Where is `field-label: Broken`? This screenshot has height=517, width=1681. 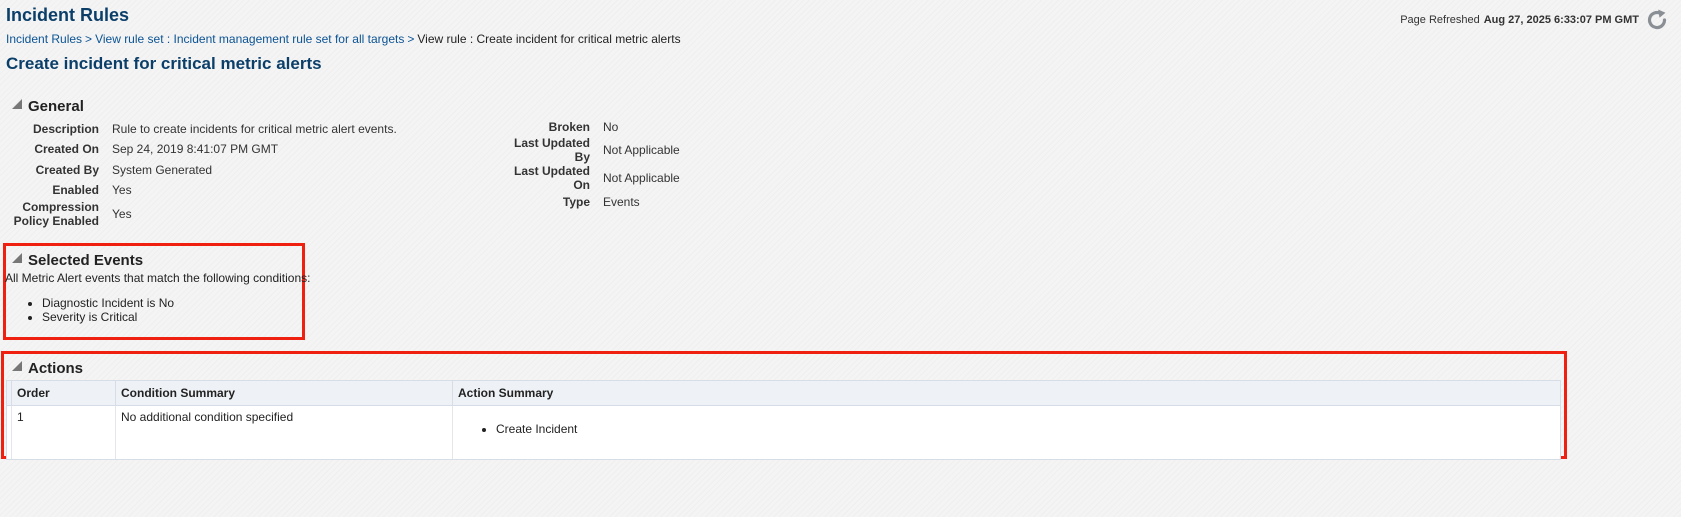
field-label: Broken is located at coordinates (569, 127).